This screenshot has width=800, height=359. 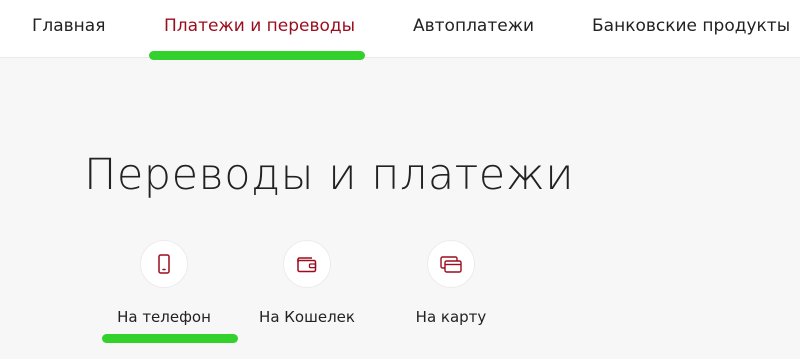 What do you see at coordinates (473, 26) in the screenshot?
I see `nav-item-autopayments: Автоплатежи` at bounding box center [473, 26].